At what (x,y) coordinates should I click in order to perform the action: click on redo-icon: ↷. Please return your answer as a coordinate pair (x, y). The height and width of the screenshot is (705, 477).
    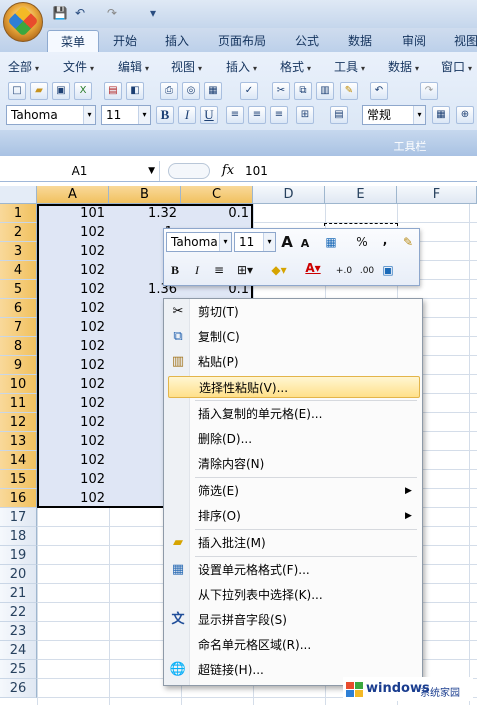
    Looking at the image, I should click on (112, 13).